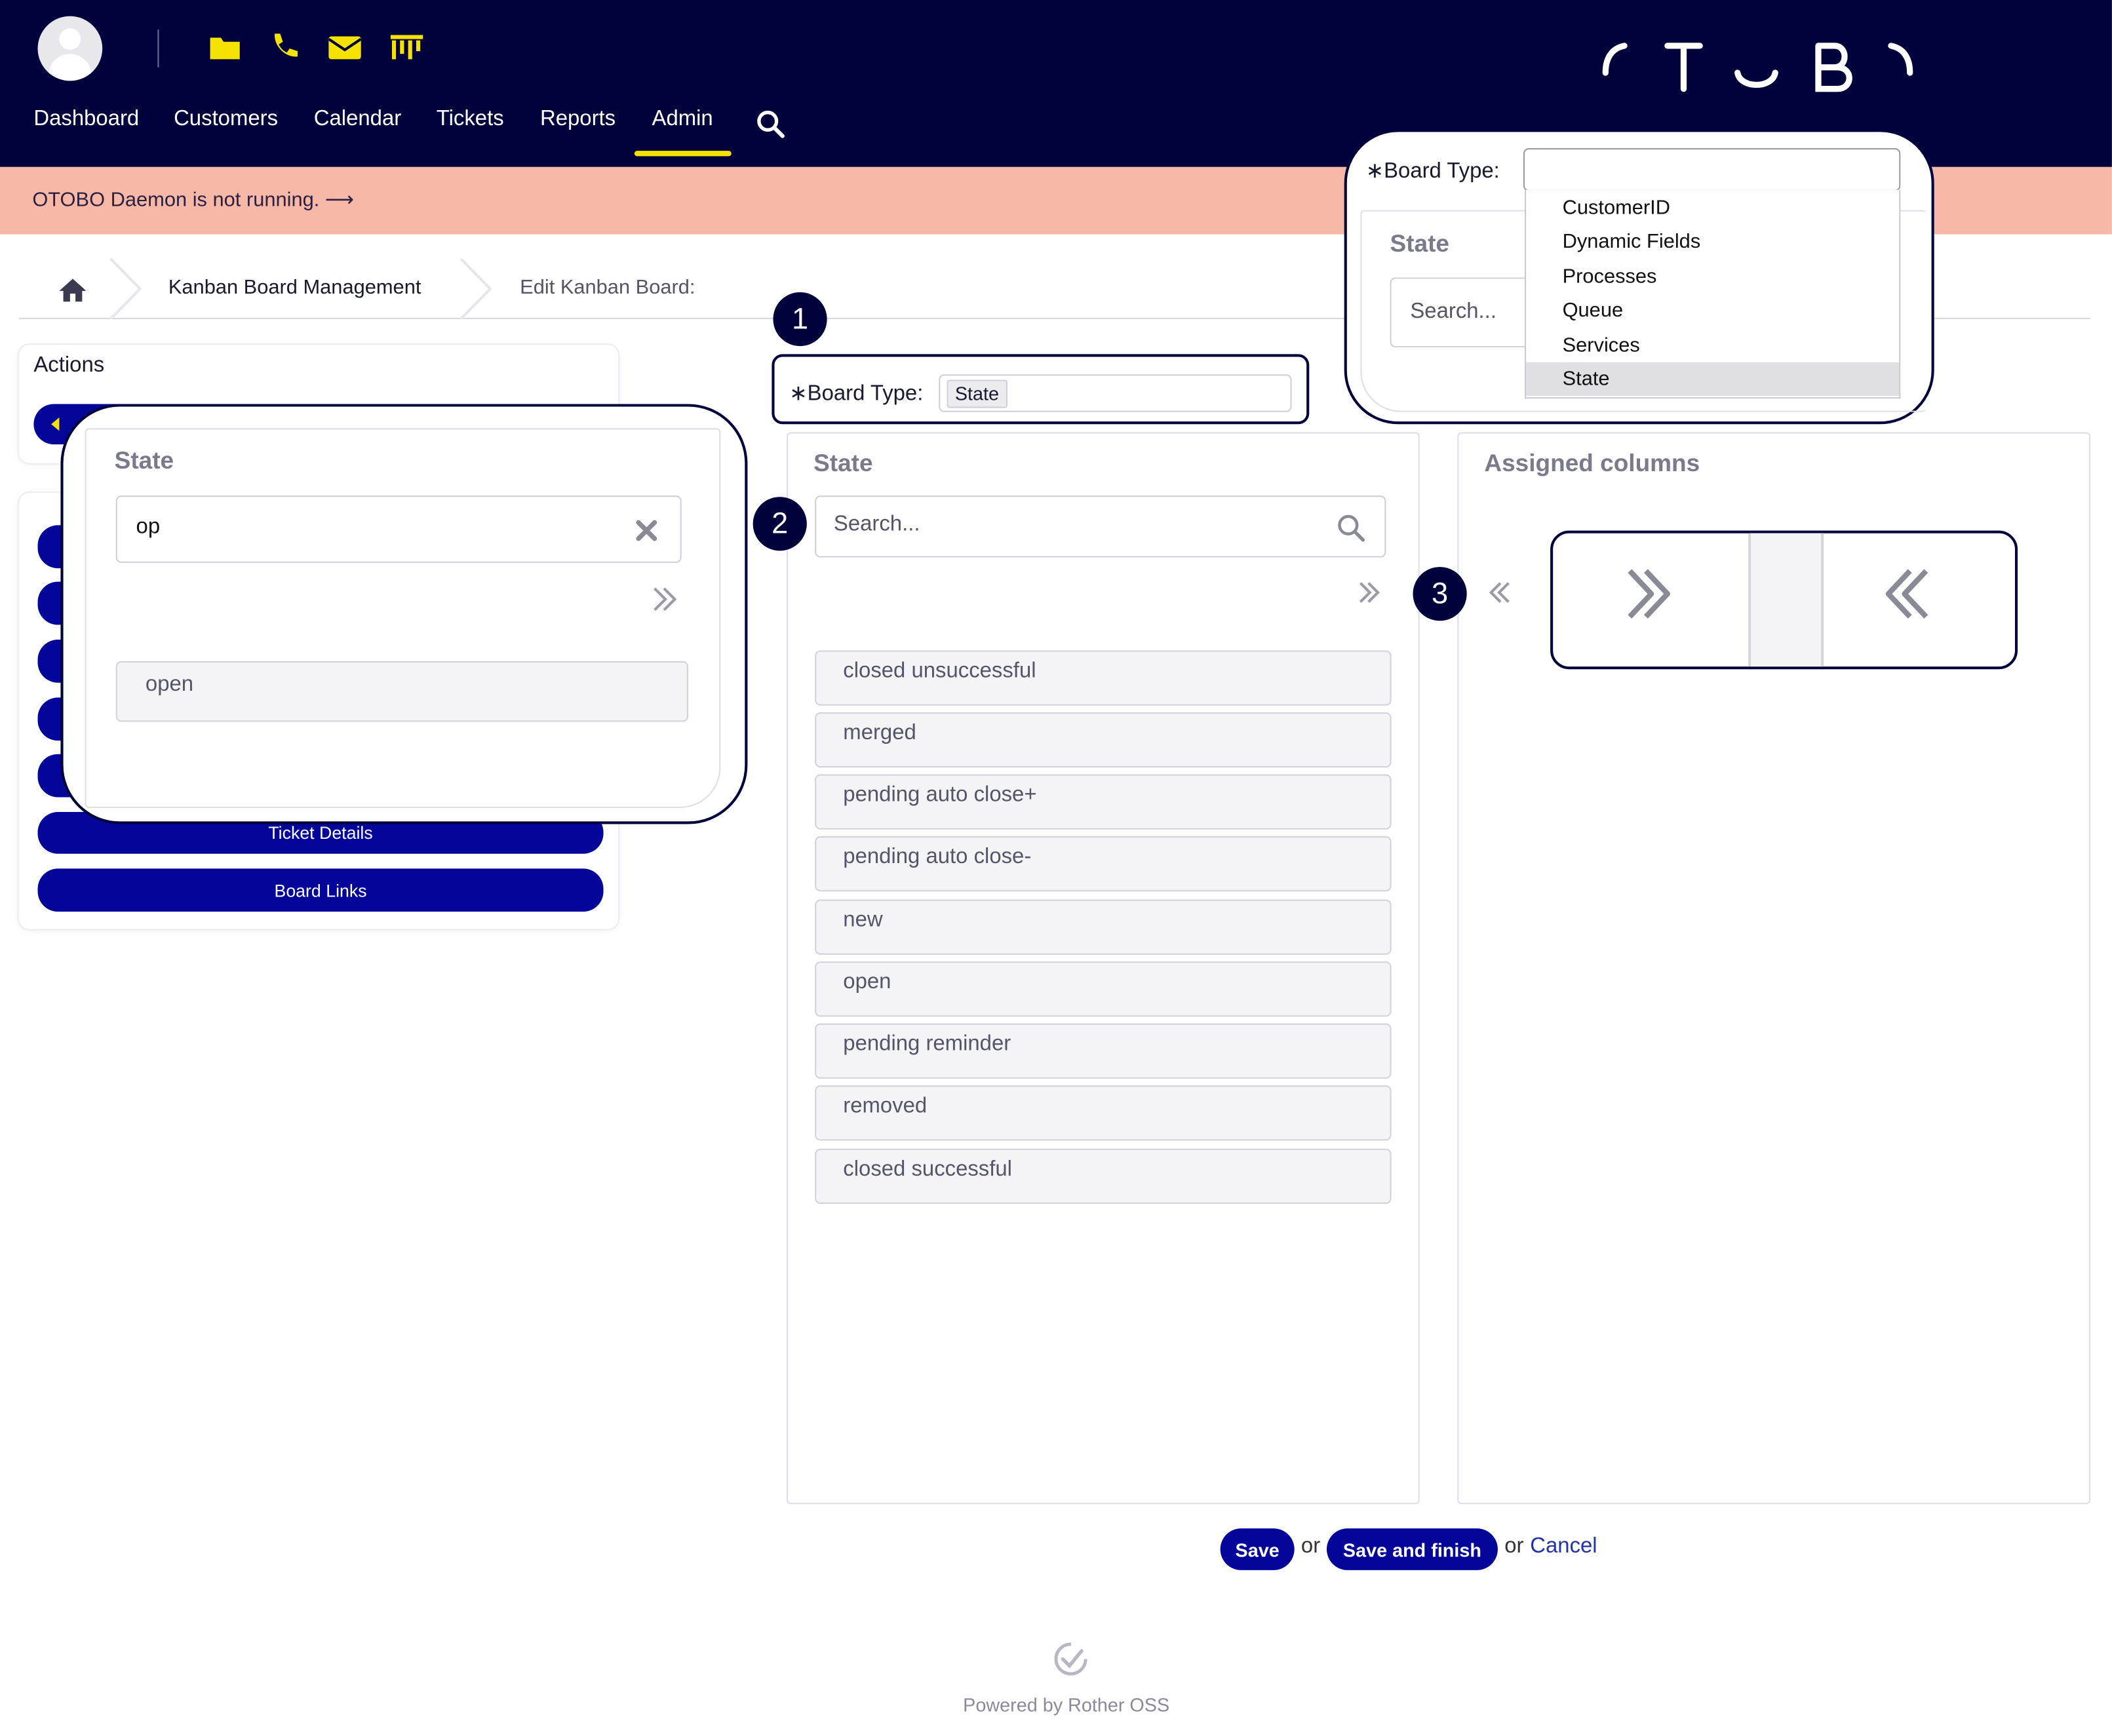 The image size is (2112, 1736). I want to click on envelope-icon, so click(344, 46).